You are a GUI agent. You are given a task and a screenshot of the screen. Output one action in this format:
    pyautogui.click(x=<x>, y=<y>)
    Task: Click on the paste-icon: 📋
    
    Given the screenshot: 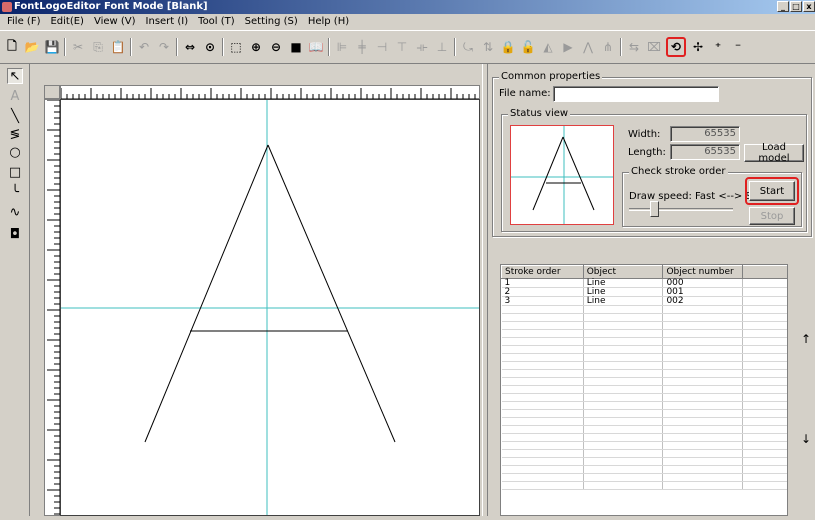 What is the action you would take?
    pyautogui.click(x=118, y=47)
    